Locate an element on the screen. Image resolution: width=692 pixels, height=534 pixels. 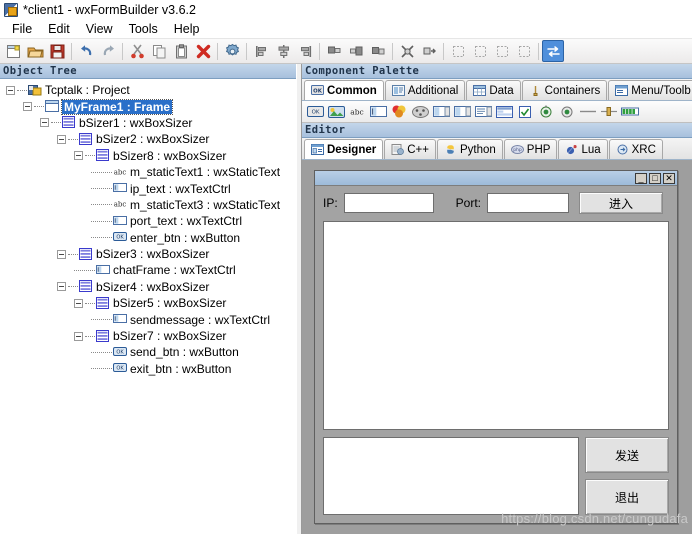
ip-input is located at coordinates (388, 203).